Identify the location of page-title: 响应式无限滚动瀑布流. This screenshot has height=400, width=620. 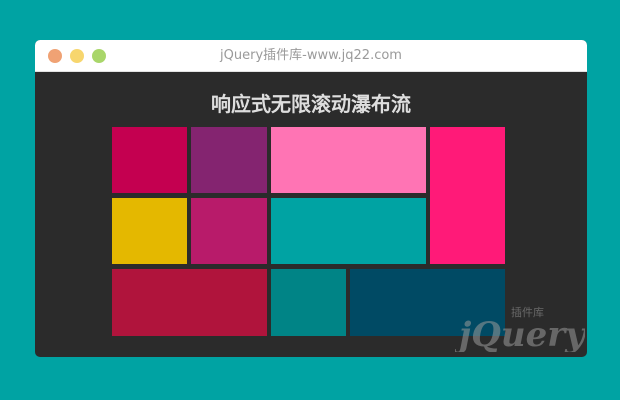
(311, 104).